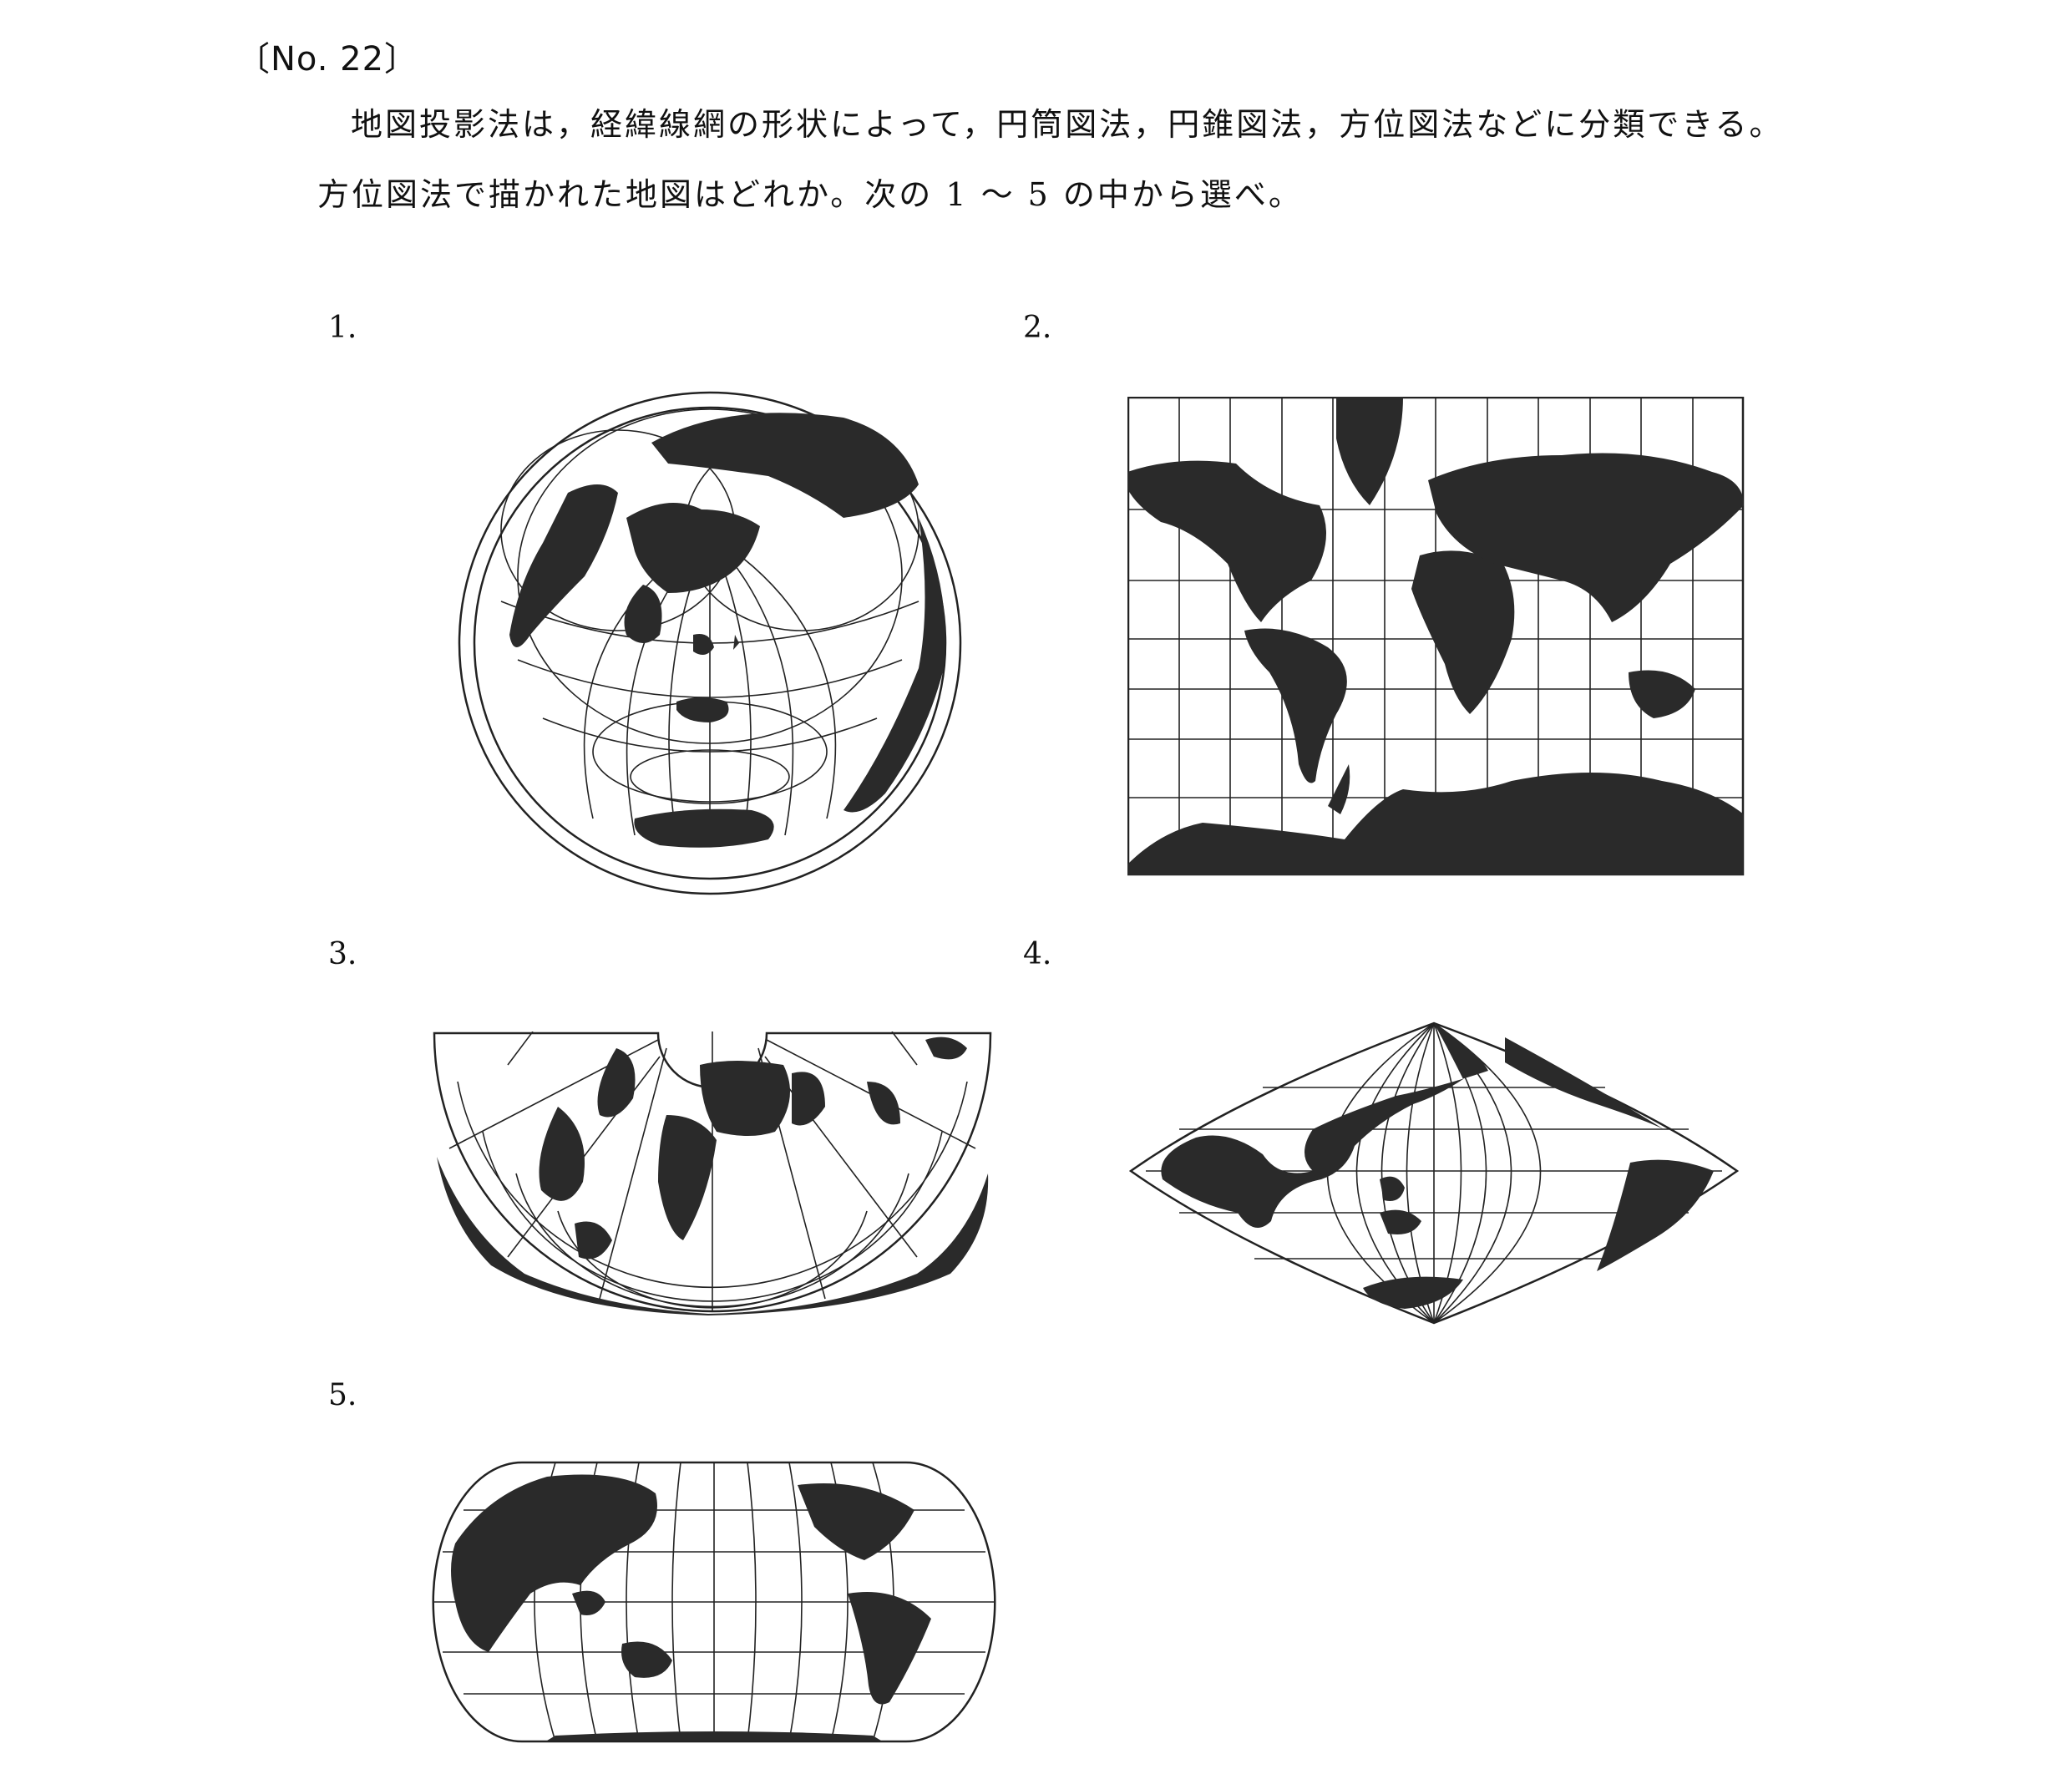 The width and height of the screenshot is (2072, 1769). What do you see at coordinates (810, 194) in the screenshot?
I see `question-text-line-2: 方位図法で描かれた地図はどれか。次の 1 〜 5 の中から選べ。` at bounding box center [810, 194].